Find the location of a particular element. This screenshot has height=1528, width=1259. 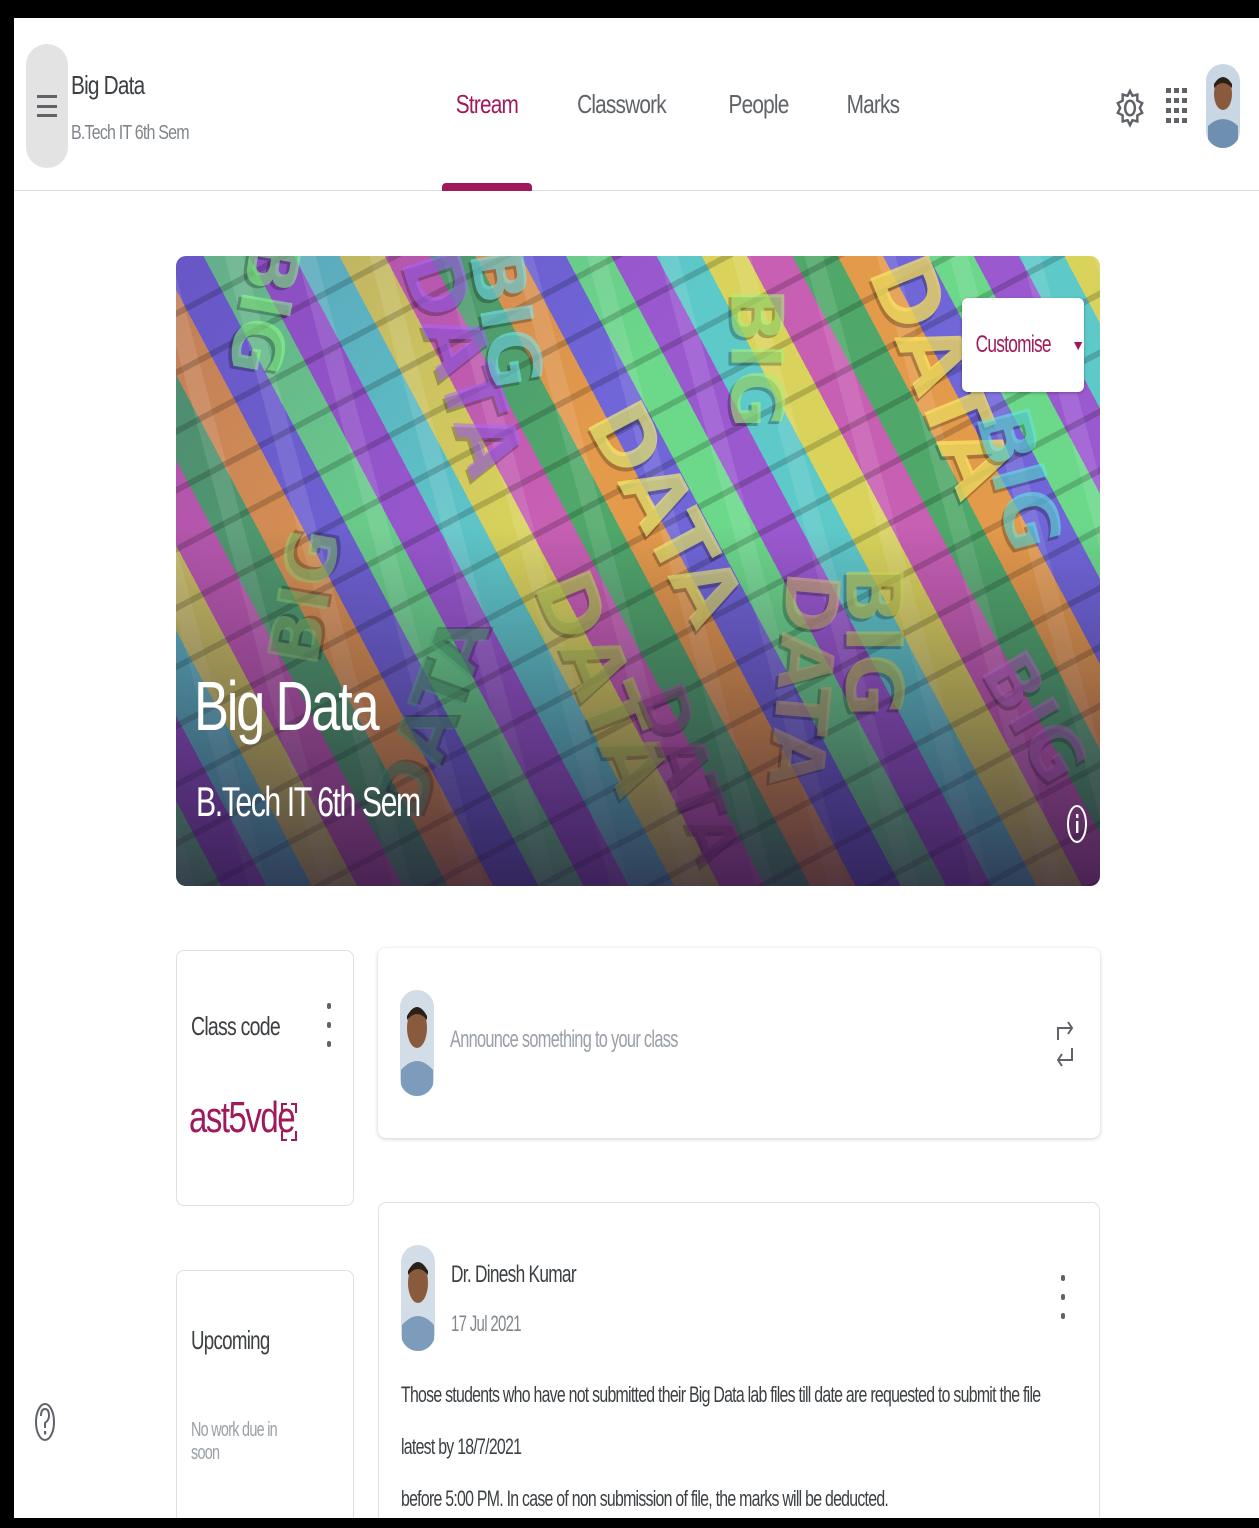

main-menu-button is located at coordinates (47, 106).